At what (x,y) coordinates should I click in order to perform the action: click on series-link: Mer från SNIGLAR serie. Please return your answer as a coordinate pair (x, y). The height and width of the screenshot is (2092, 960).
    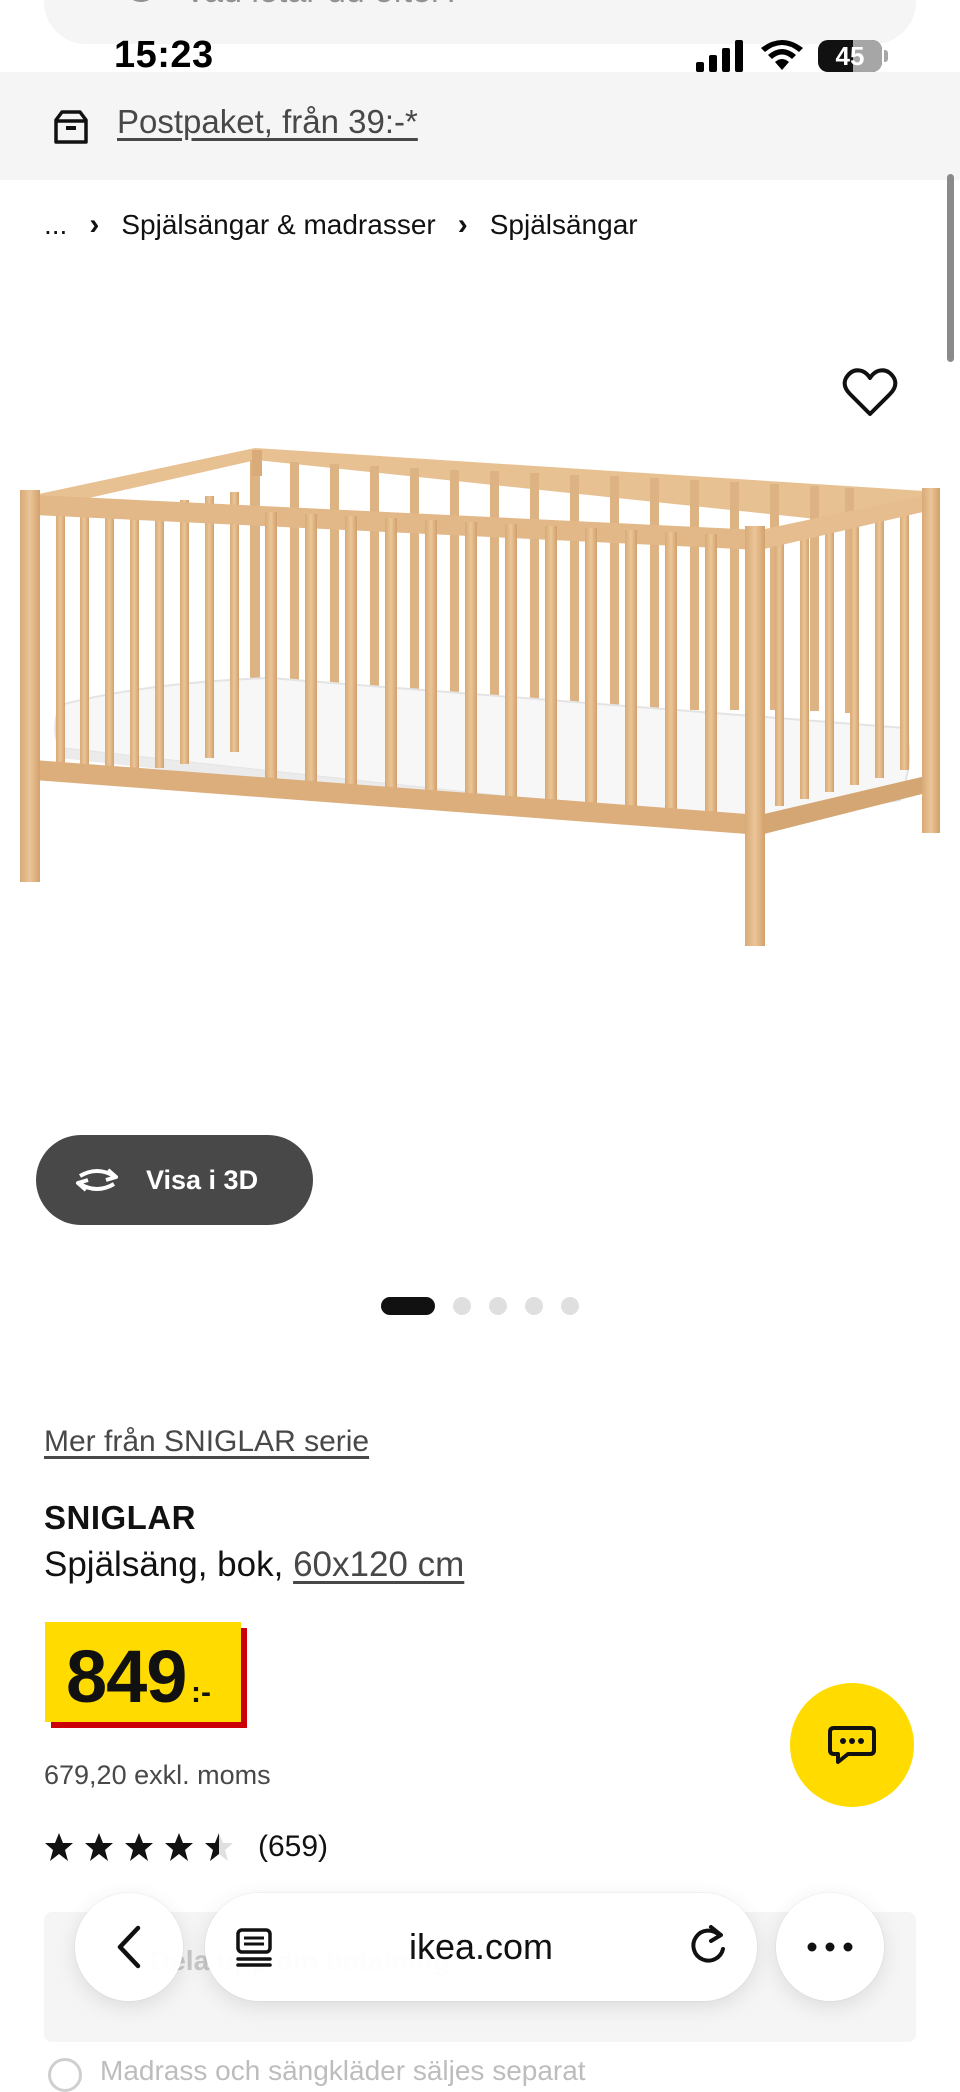
    Looking at the image, I should click on (206, 1442).